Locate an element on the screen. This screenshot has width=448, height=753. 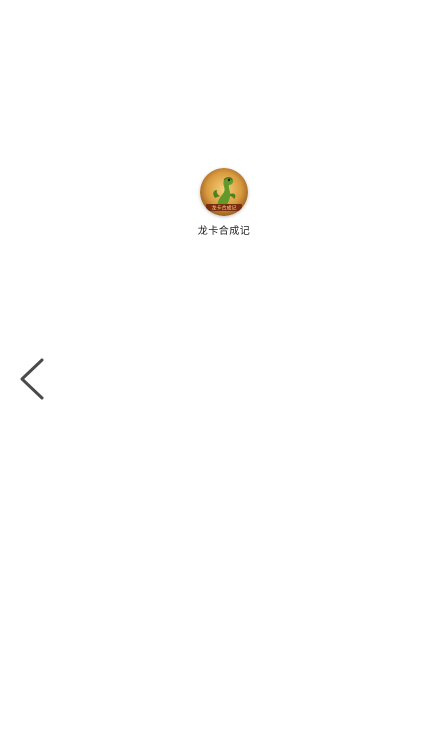
app-splash: 龙卡合成记 龙卡合成记 is located at coordinates (224, 202).